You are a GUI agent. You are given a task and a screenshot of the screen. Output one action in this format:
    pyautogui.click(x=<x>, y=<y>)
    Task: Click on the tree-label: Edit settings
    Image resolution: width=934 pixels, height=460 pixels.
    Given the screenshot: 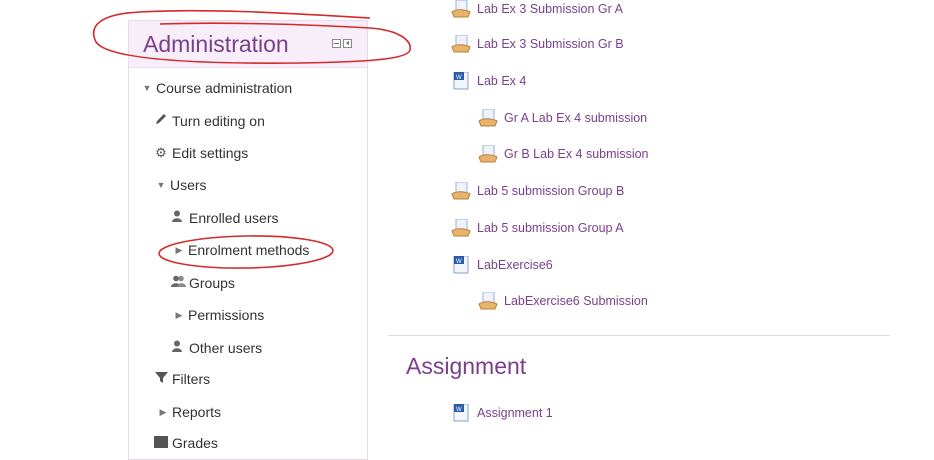 What is the action you would take?
    pyautogui.click(x=210, y=153)
    